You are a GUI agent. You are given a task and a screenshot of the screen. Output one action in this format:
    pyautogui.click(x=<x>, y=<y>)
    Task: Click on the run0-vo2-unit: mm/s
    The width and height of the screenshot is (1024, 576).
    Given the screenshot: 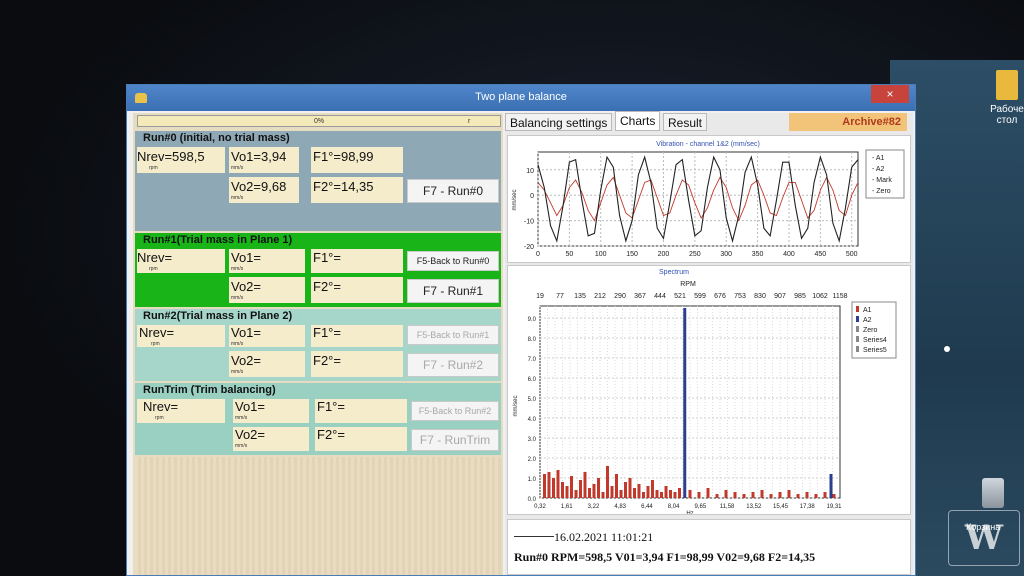 What is the action you would take?
    pyautogui.click(x=237, y=198)
    